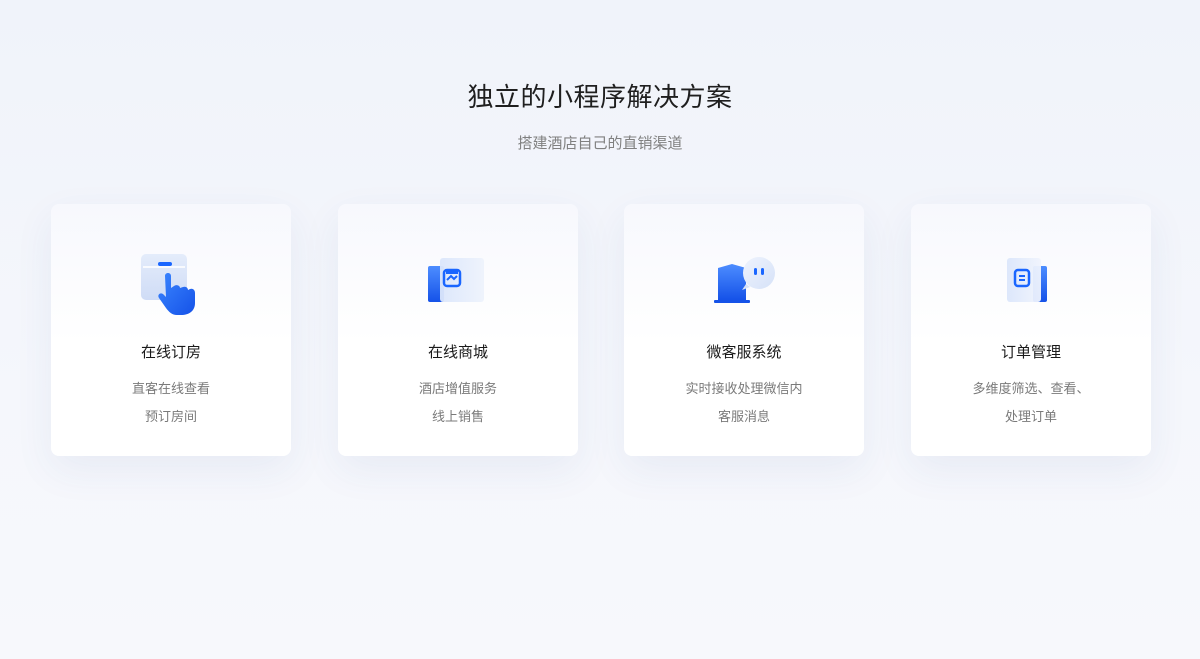  What do you see at coordinates (744, 404) in the screenshot?
I see `card-description: 实时接收处理微信内 客服消息` at bounding box center [744, 404].